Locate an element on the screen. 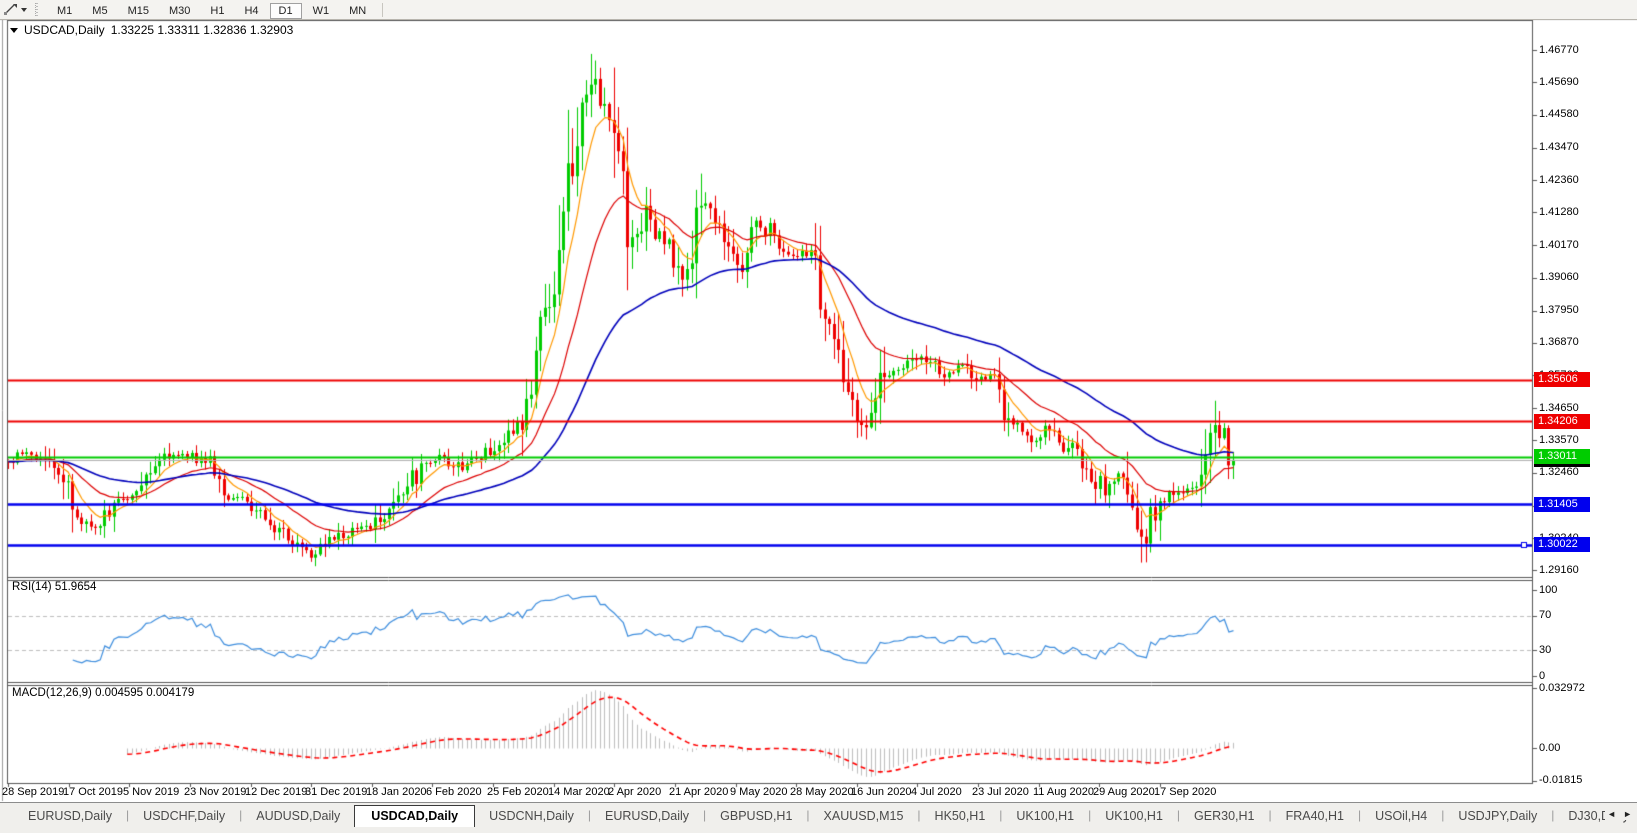 This screenshot has width=1637, height=833. chart-tab-usdcad-daily: USDCAD,Daily is located at coordinates (415, 816).